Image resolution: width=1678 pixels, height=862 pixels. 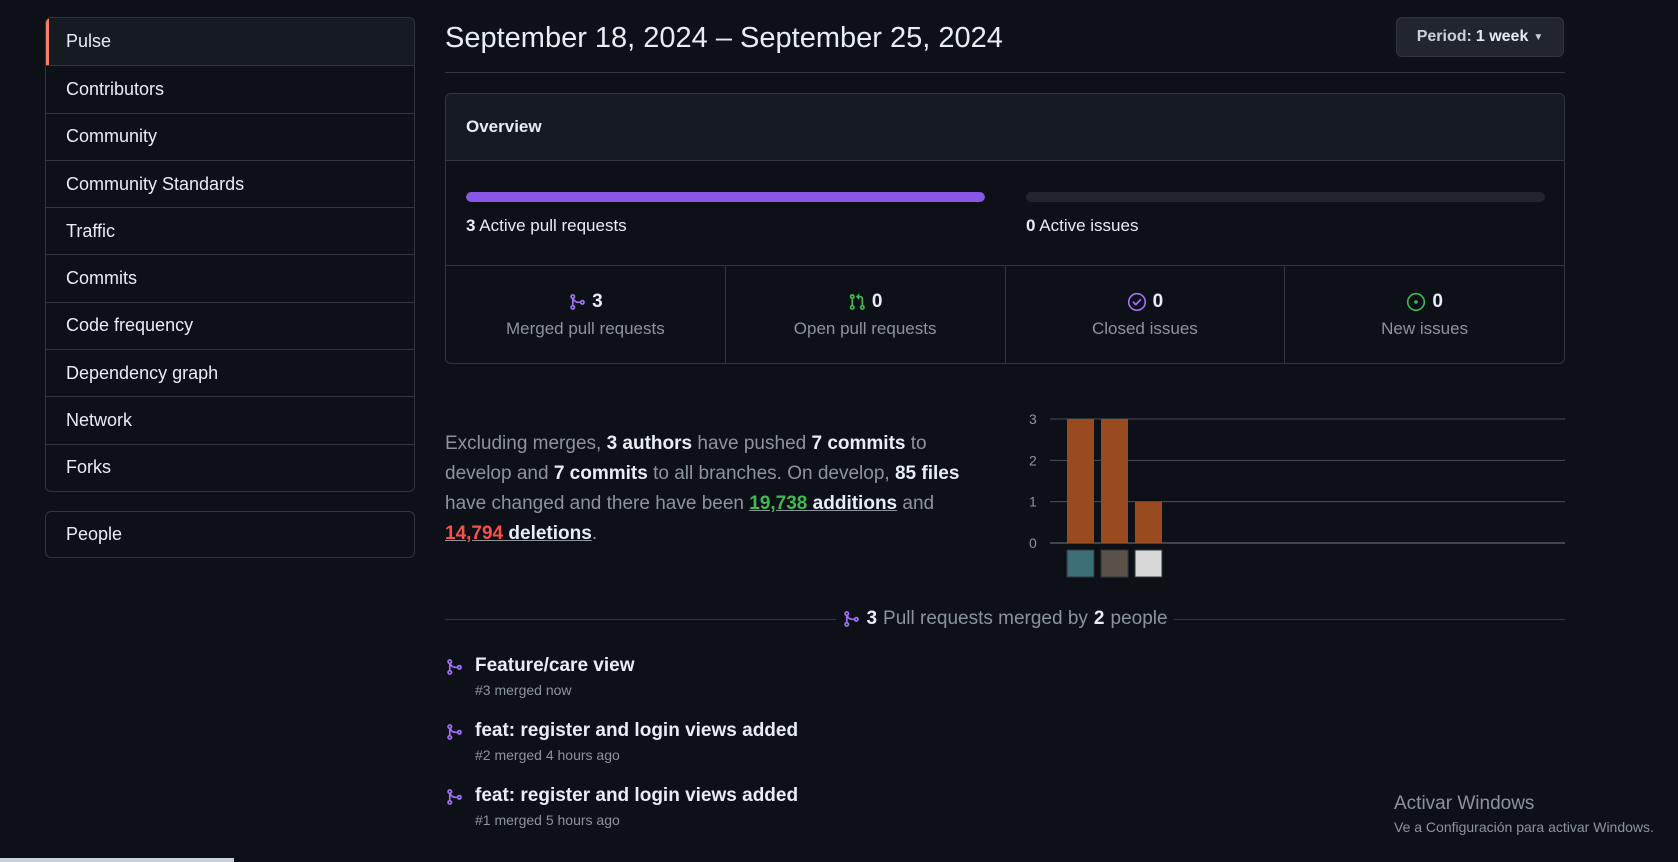 I want to click on additions-link: 19,738 additions, so click(x=823, y=503).